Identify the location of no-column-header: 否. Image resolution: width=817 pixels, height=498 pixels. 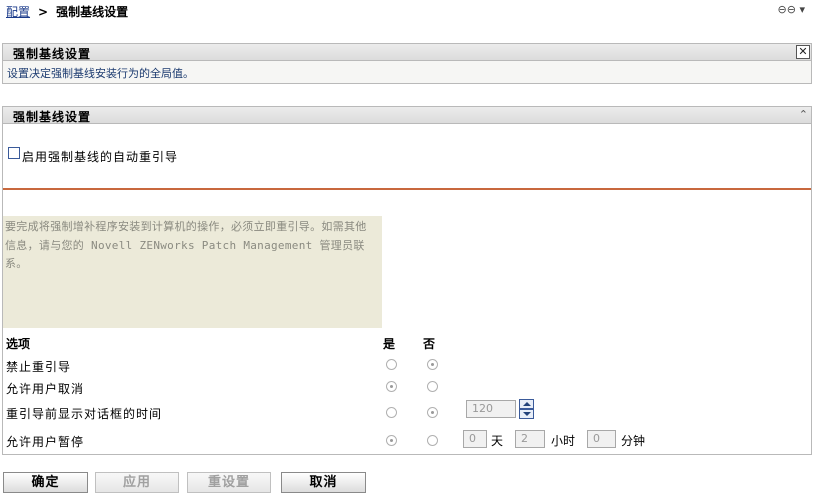
(429, 344).